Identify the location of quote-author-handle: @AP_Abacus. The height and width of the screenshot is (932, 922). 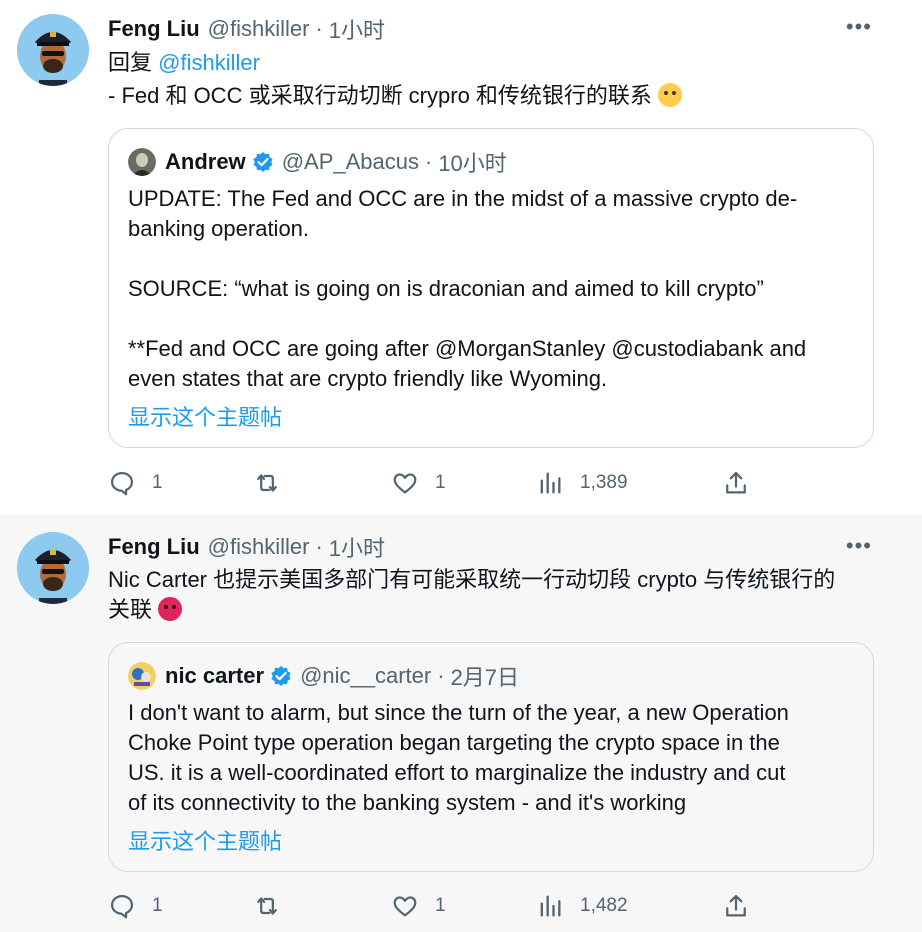
(350, 162).